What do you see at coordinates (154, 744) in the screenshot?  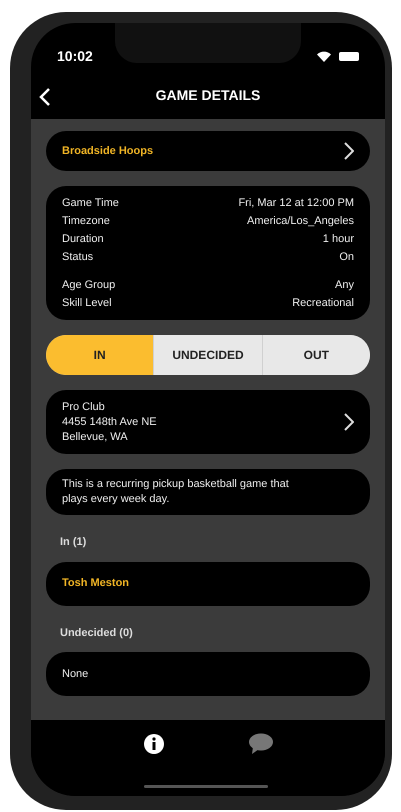 I see `info-tab-icon` at bounding box center [154, 744].